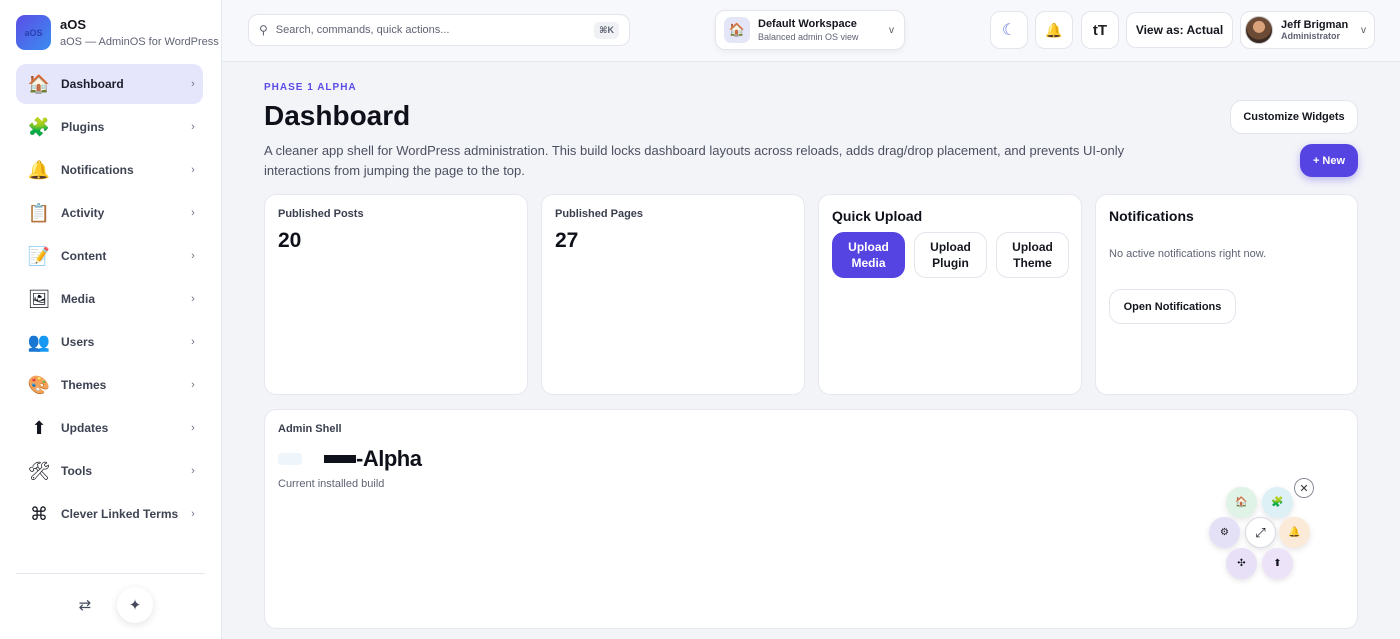 The width and height of the screenshot is (1400, 639). I want to click on text-size-icon: tT, so click(1100, 30).